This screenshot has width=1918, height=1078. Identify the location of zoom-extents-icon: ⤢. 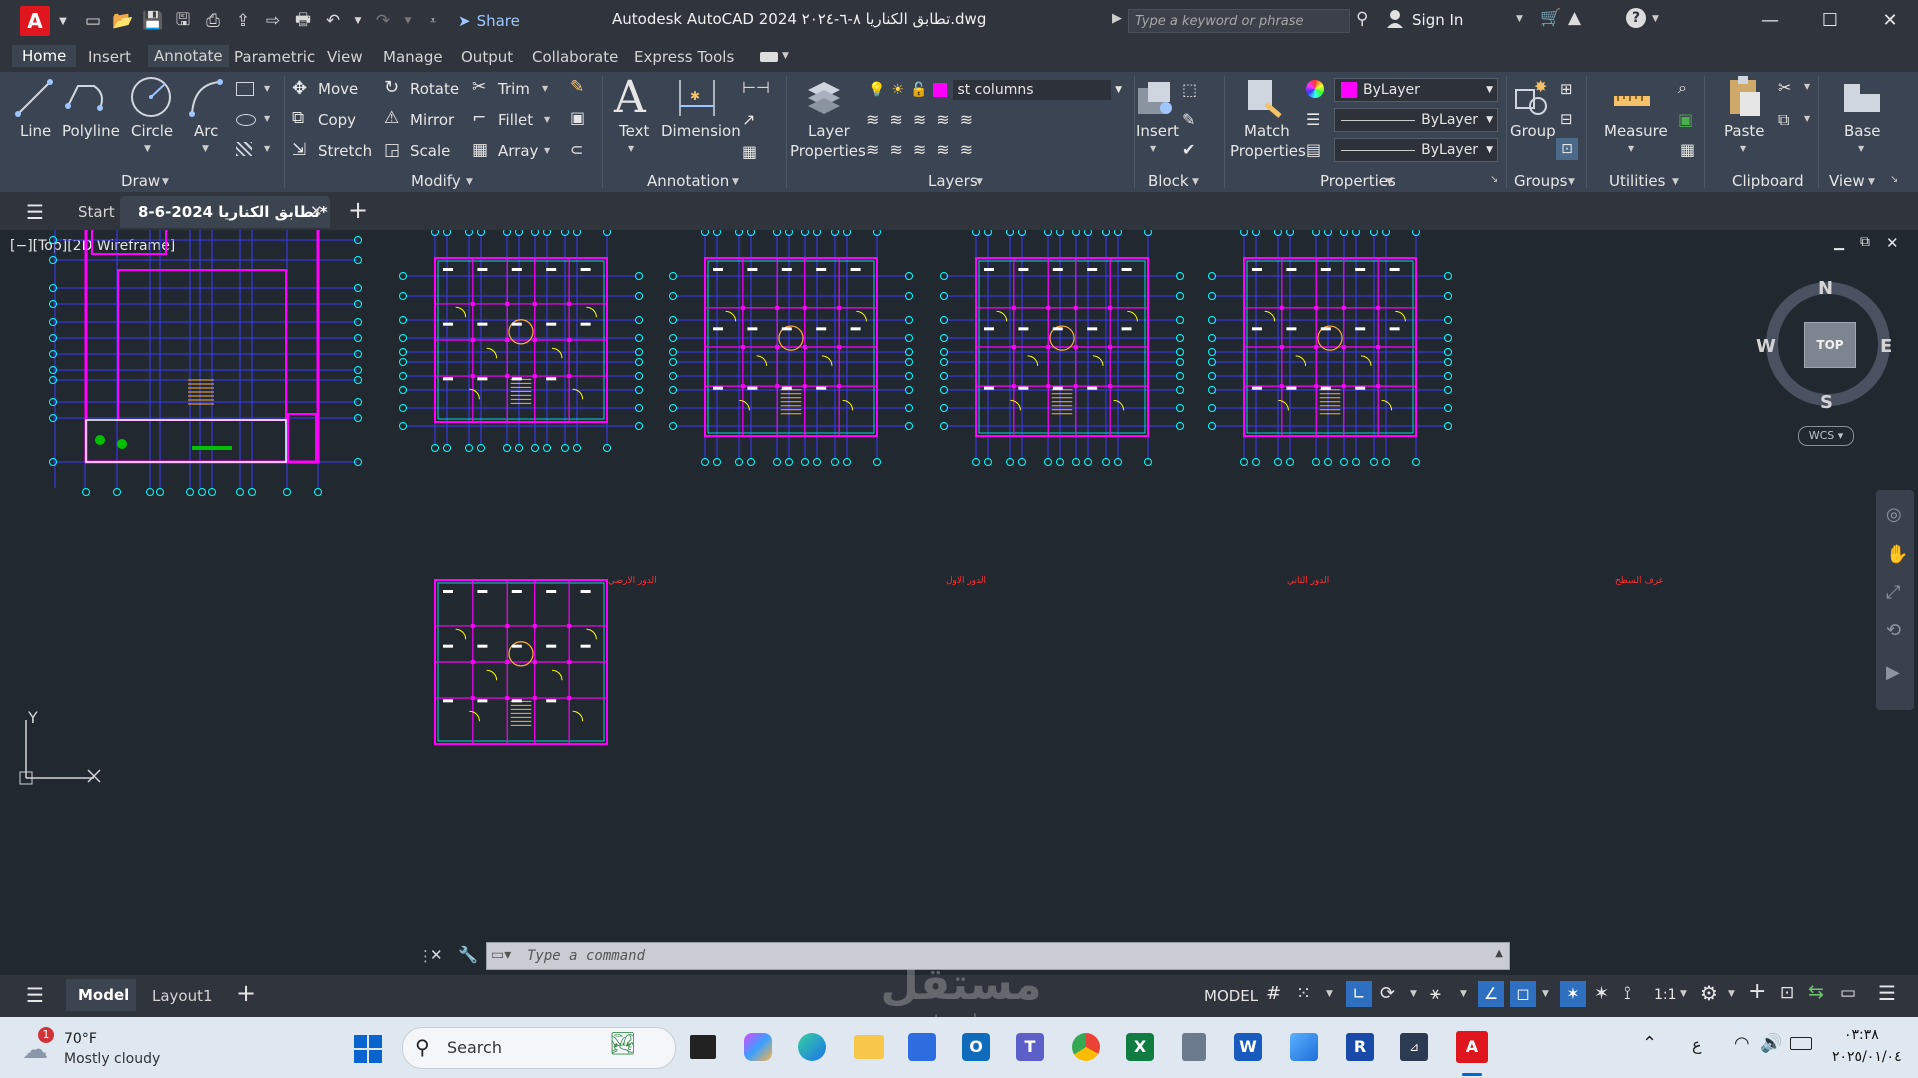
(1893, 592).